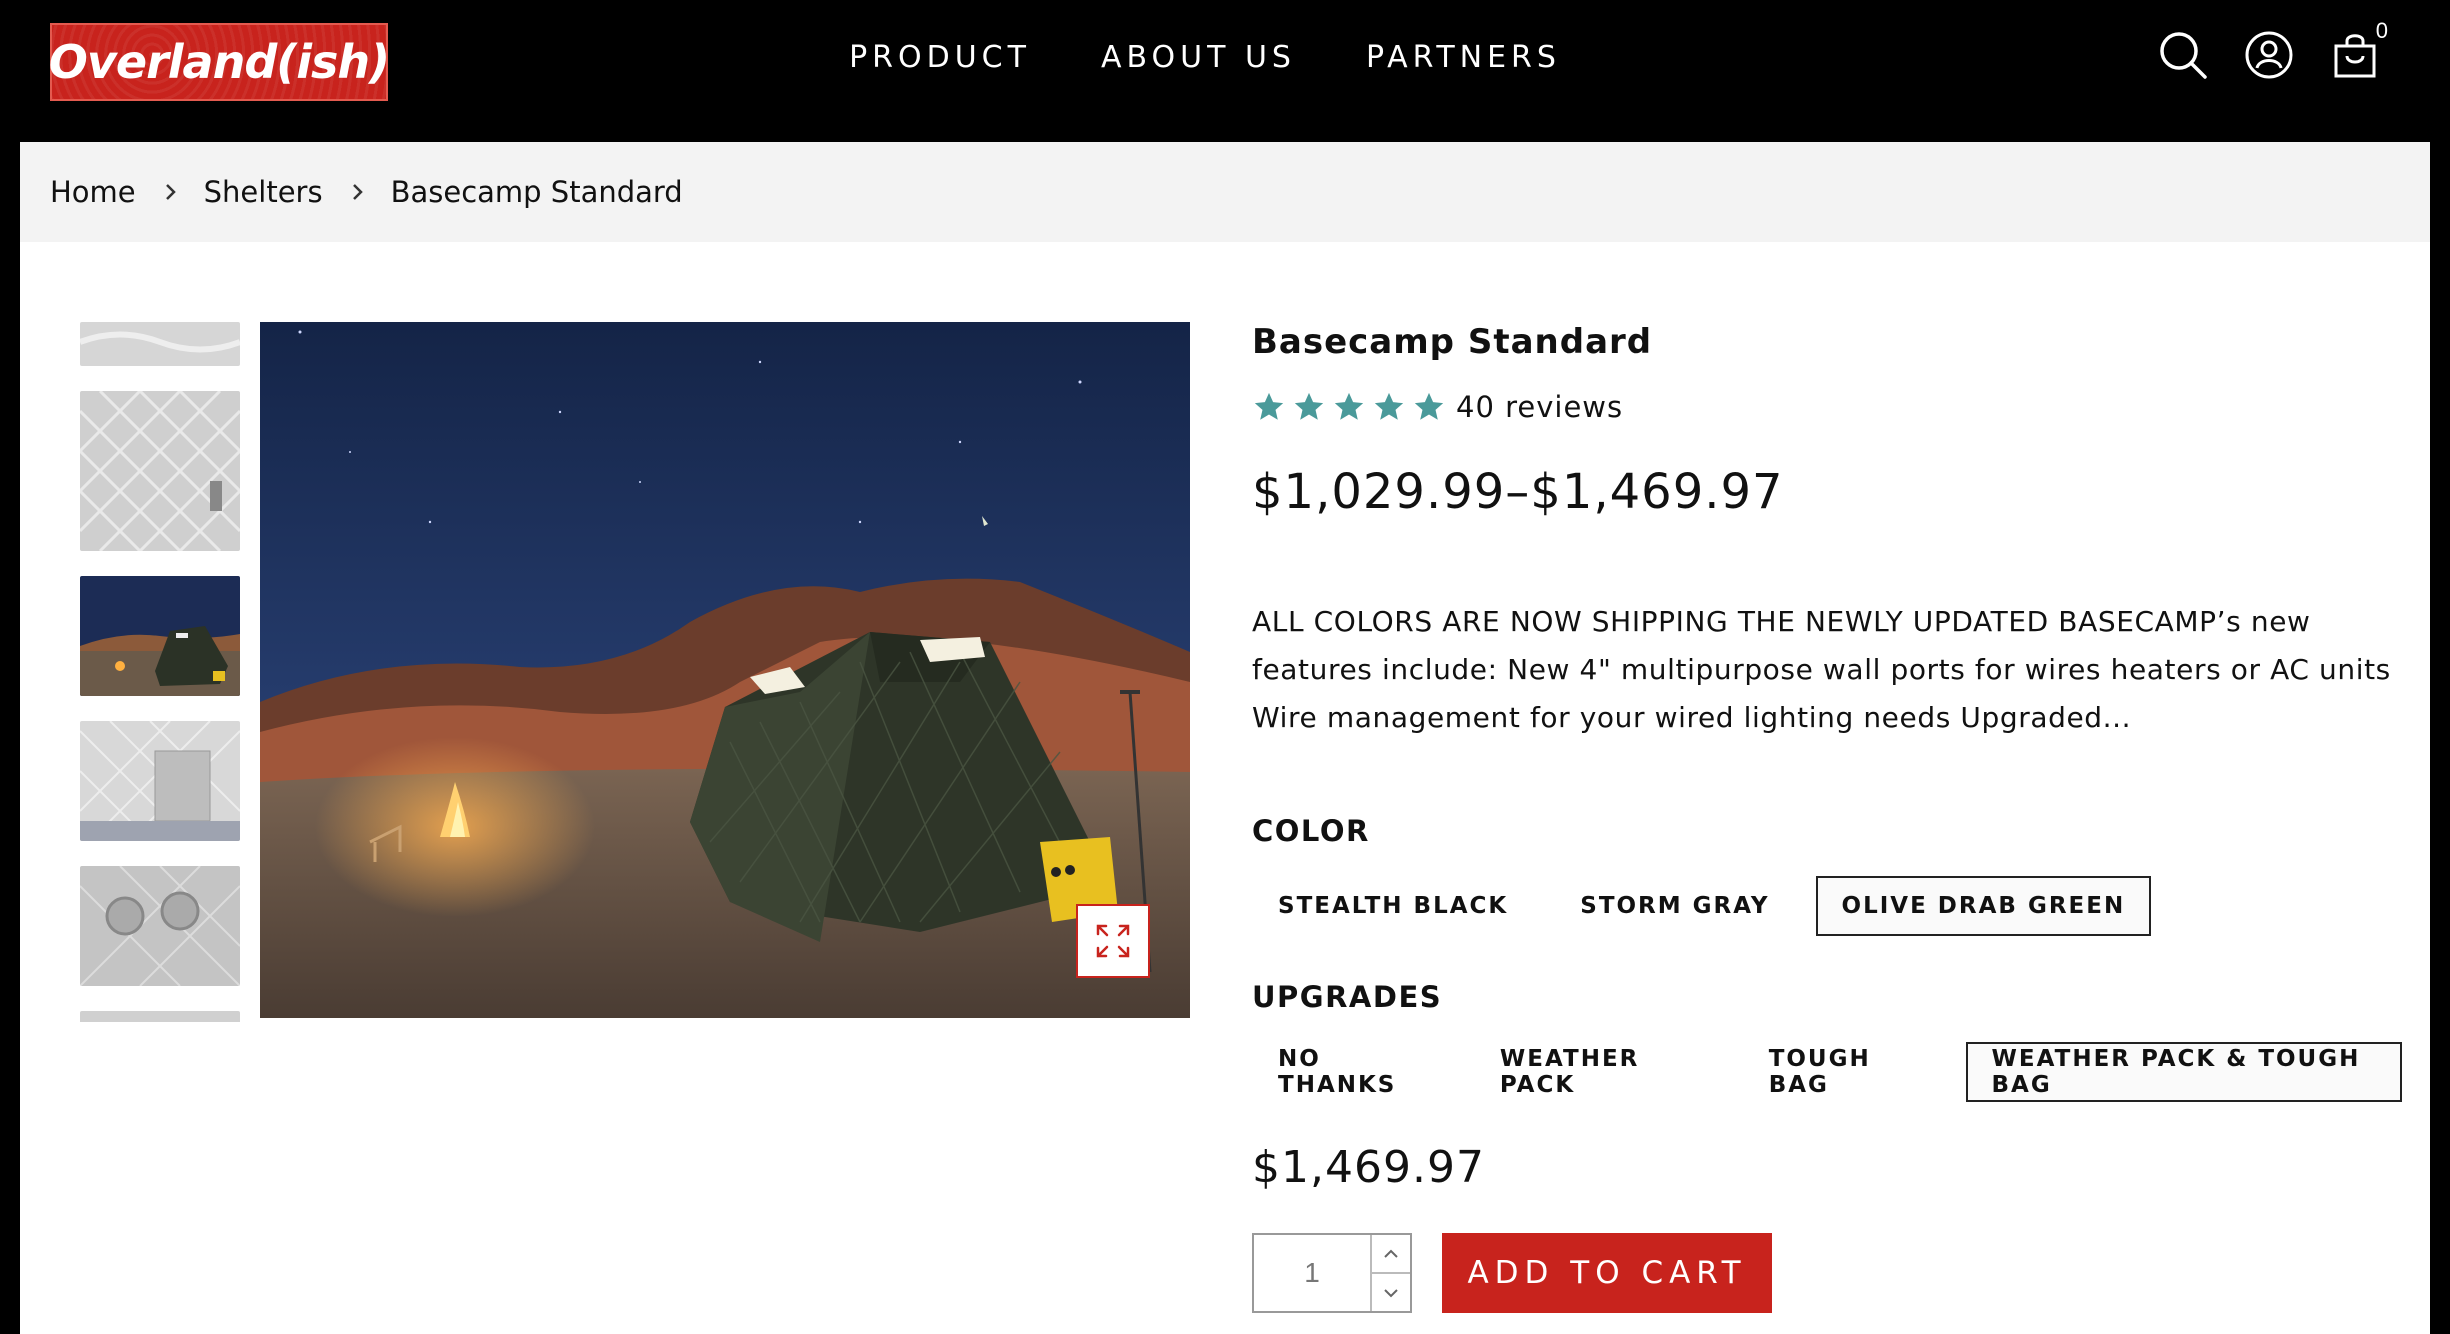  I want to click on breadcrumb-current: Basecamp Standard, so click(536, 192).